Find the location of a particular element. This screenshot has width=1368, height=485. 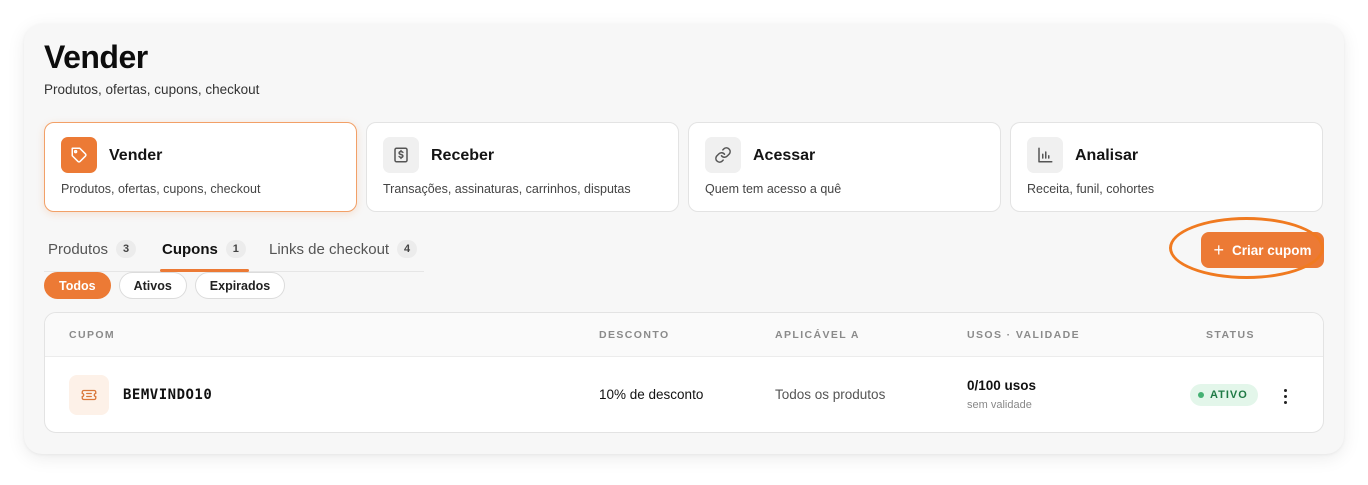

card-title: Receber is located at coordinates (463, 155).